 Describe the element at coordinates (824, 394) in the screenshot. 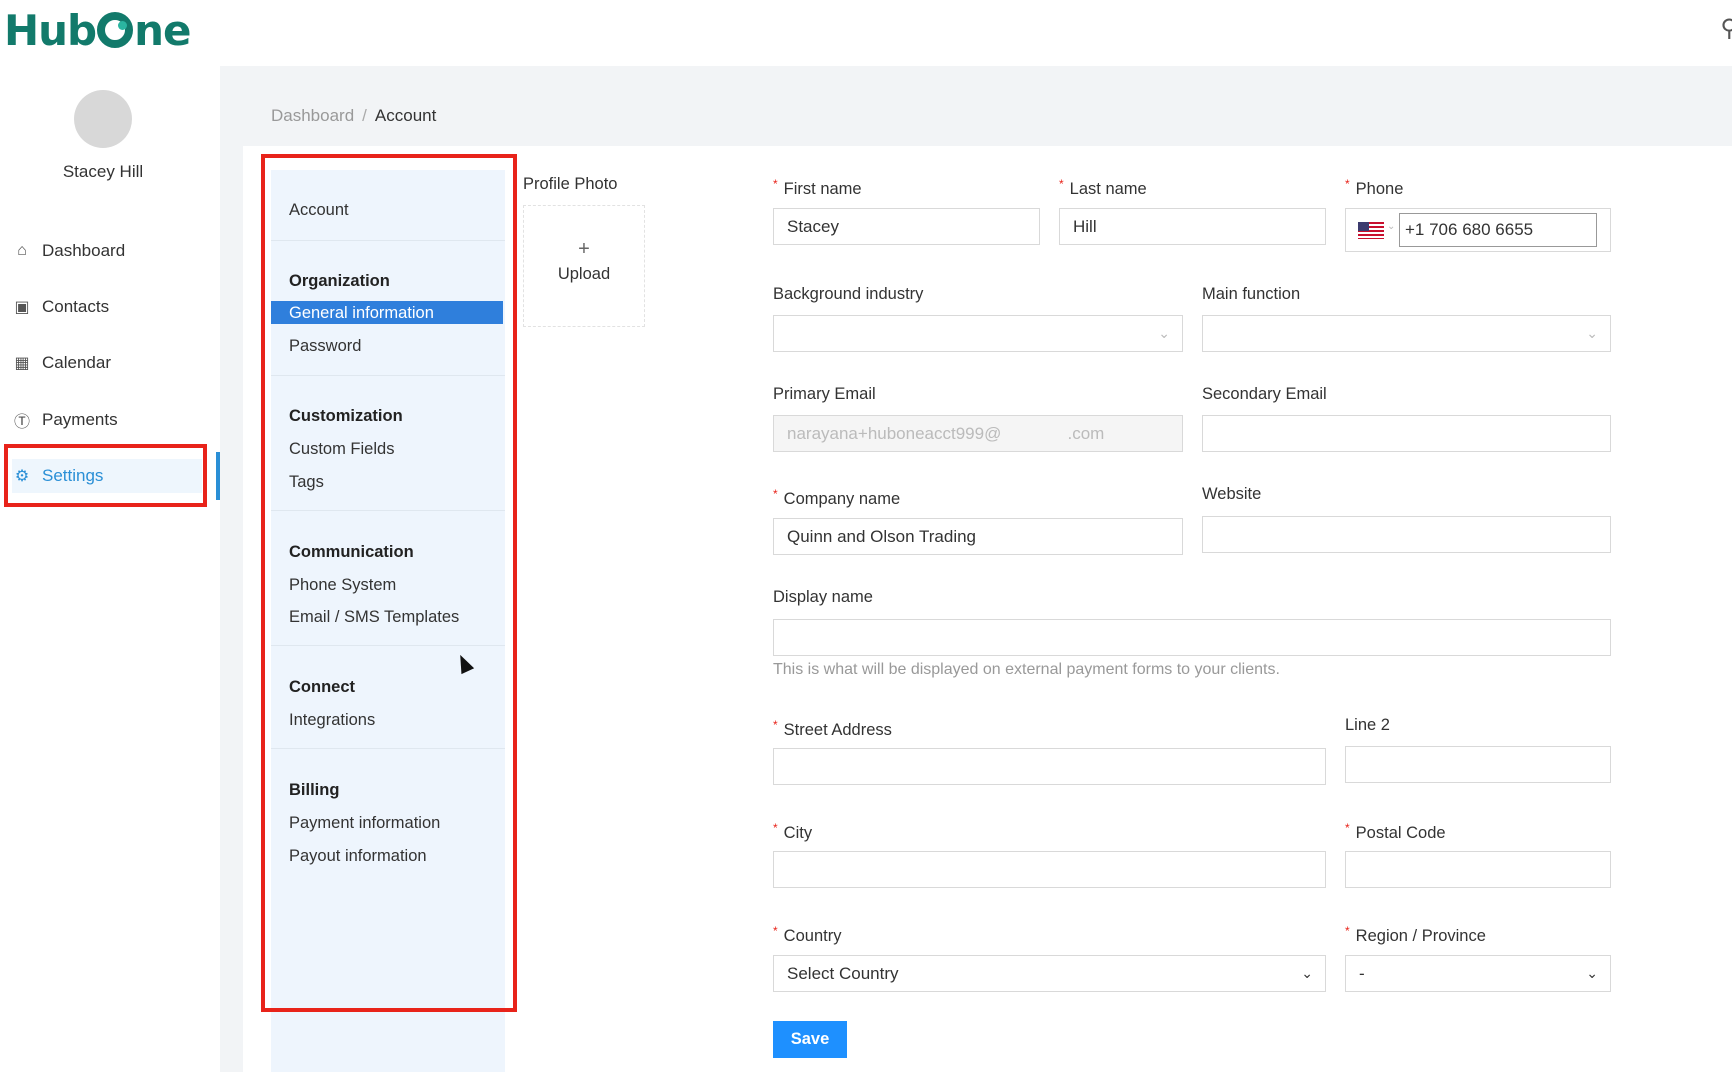

I see `primary-email-label: Primary Email` at that location.